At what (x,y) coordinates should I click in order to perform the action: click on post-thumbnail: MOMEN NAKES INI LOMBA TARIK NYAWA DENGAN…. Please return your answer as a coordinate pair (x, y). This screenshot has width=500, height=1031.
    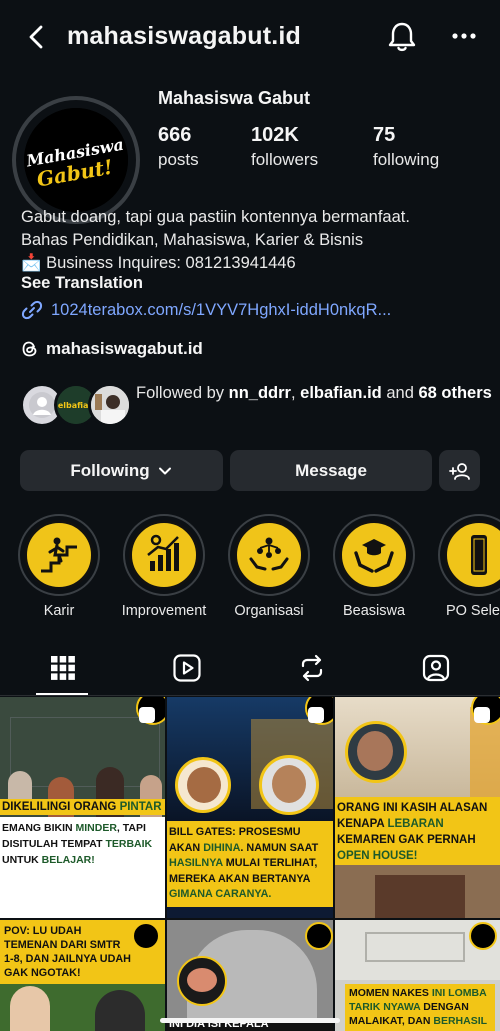
    Looking at the image, I should click on (417, 975).